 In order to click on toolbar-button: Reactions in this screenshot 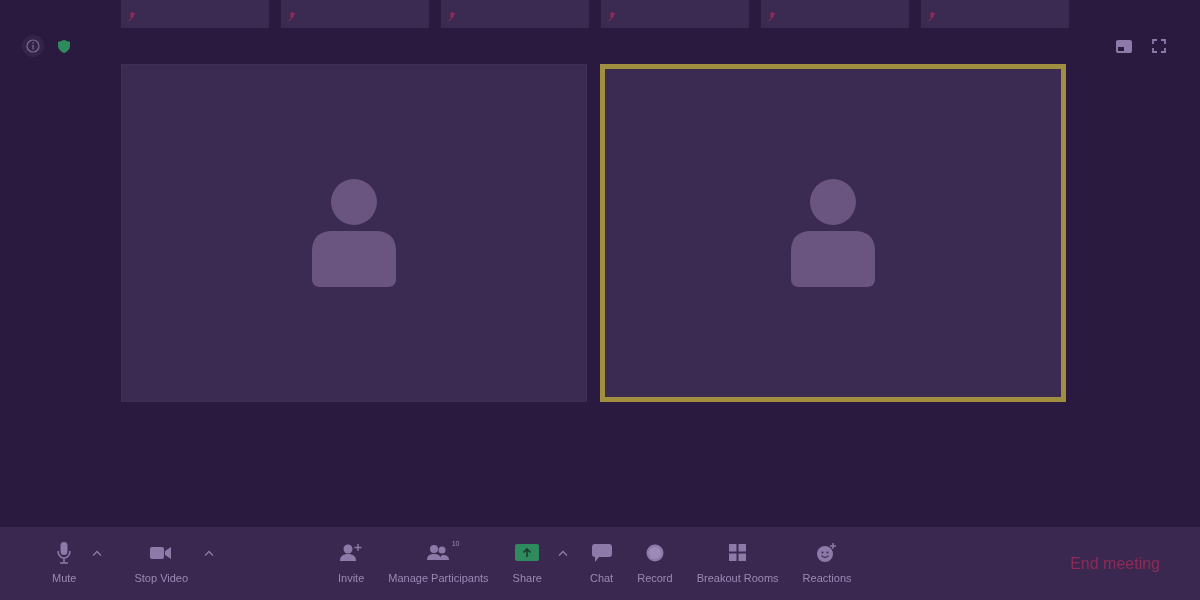, I will do `click(827, 563)`.